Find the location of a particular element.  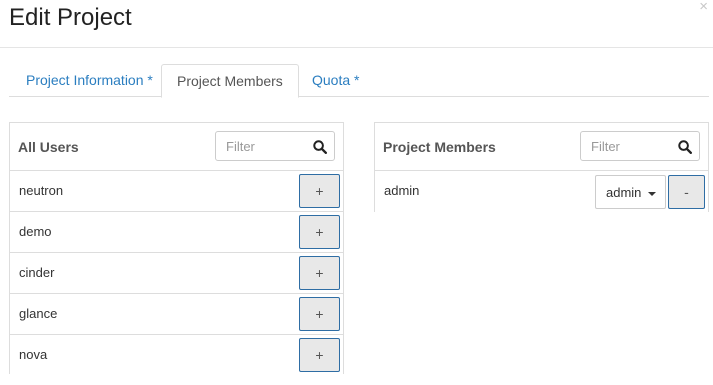

user-name: demo is located at coordinates (35, 231).